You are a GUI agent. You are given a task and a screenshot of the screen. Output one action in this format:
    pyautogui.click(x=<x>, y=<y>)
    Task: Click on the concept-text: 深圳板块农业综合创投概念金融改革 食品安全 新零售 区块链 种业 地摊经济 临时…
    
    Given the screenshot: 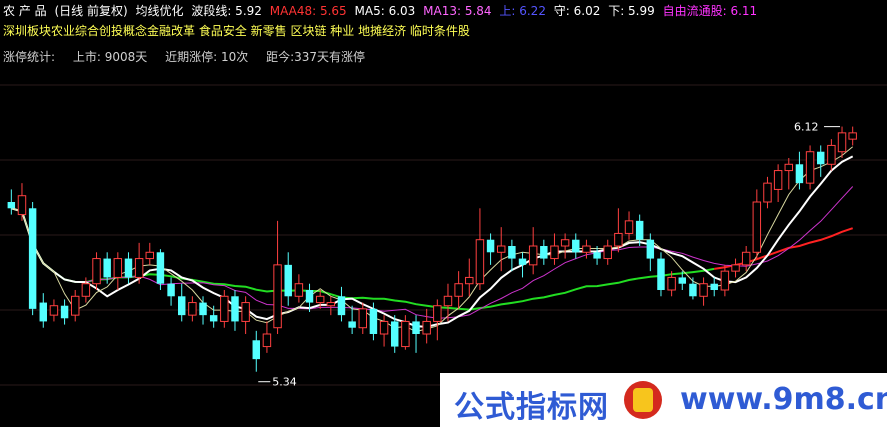 What is the action you would take?
    pyautogui.click(x=236, y=31)
    